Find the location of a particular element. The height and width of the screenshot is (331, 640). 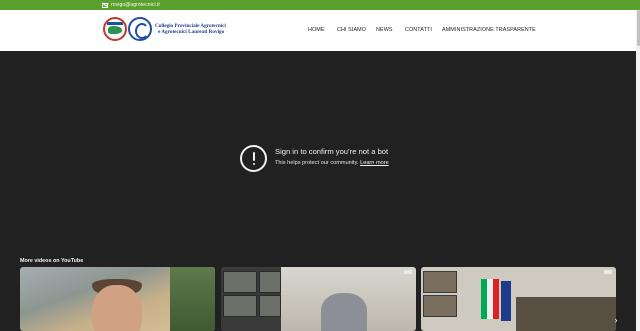

alert-icon is located at coordinates (253, 158).